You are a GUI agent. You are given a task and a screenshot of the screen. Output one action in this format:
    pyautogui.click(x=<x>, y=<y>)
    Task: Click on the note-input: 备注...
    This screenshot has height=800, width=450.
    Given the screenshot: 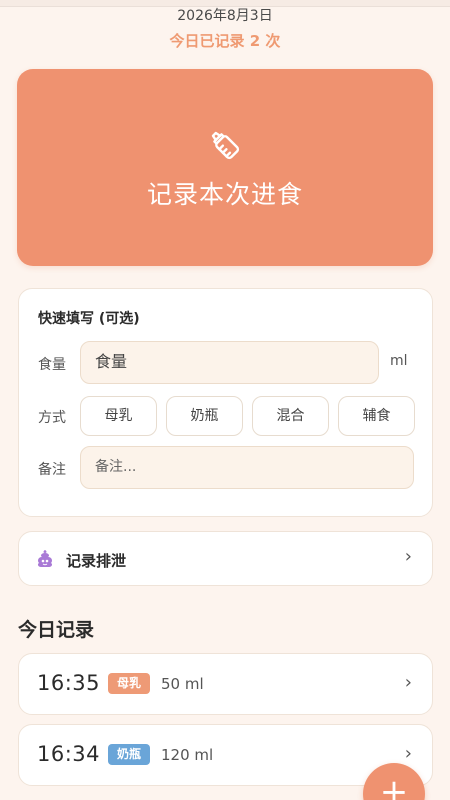 What is the action you would take?
    pyautogui.click(x=247, y=467)
    